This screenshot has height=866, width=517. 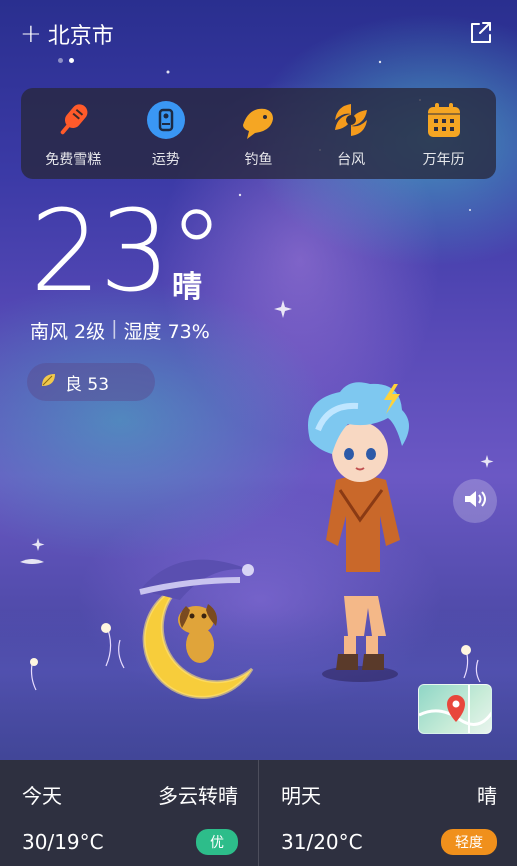 What do you see at coordinates (258, 159) in the screenshot?
I see `tool-label: 钓鱼` at bounding box center [258, 159].